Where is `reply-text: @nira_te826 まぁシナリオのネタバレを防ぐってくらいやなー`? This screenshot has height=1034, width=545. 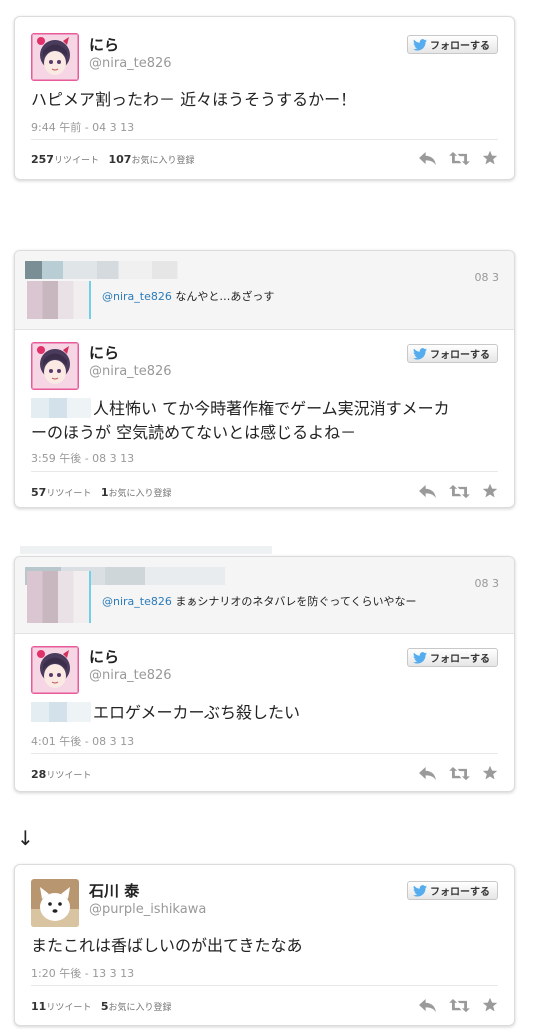 reply-text: @nira_te826 まぁシナリオのネタバレを防ぐってくらいやなー is located at coordinates (259, 601).